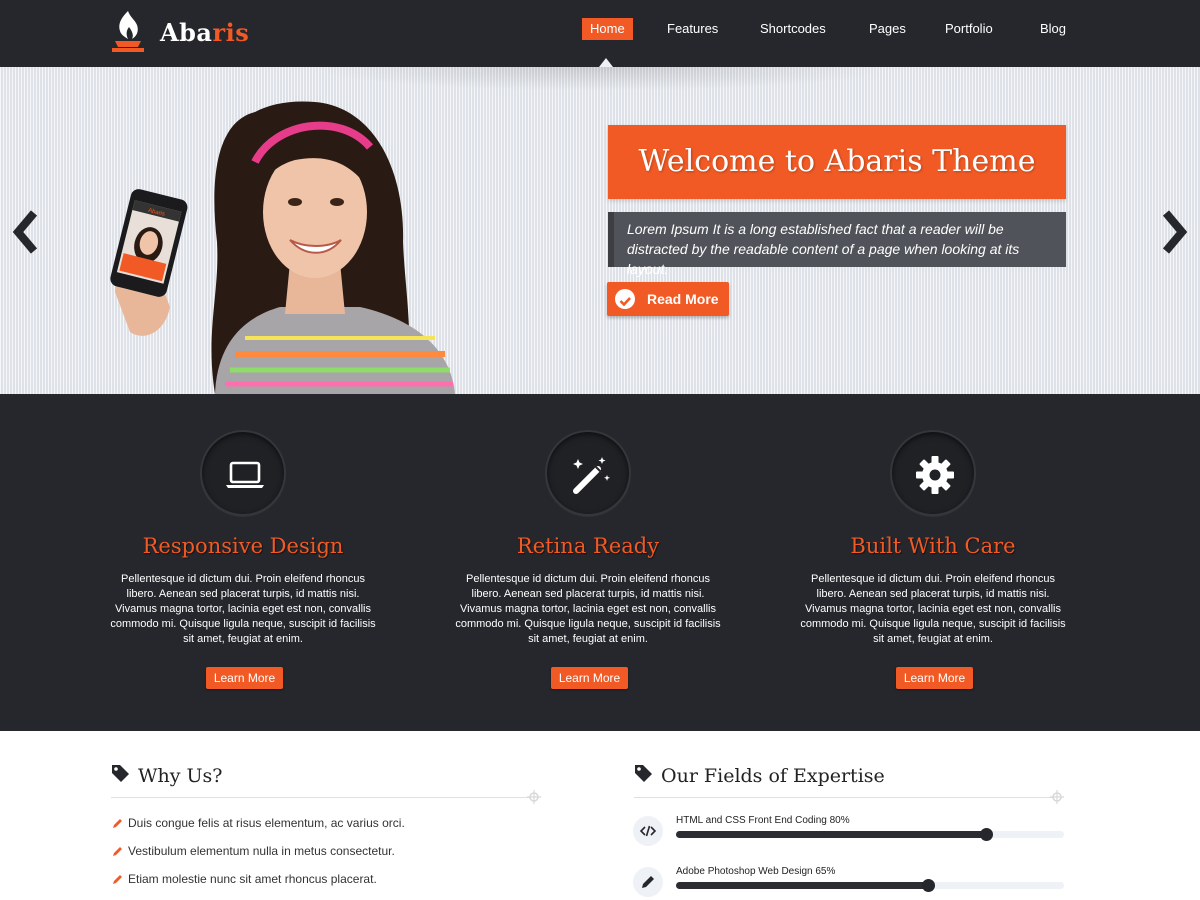  Describe the element at coordinates (837, 162) in the screenshot. I see `hero-title: Welcome to Abaris Theme` at that location.